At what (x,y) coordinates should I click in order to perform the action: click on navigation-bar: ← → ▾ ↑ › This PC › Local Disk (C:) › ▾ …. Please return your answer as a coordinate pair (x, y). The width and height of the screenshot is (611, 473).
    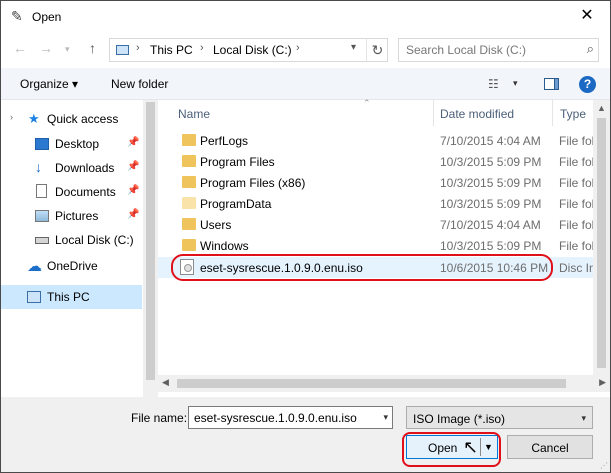
    Looking at the image, I should click on (305, 50).